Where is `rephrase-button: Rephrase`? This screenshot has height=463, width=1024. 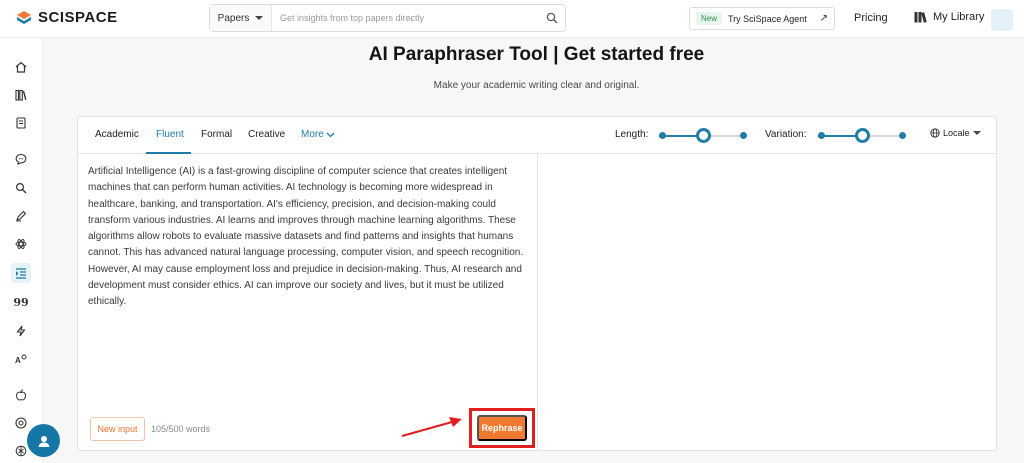 rephrase-button: Rephrase is located at coordinates (502, 428).